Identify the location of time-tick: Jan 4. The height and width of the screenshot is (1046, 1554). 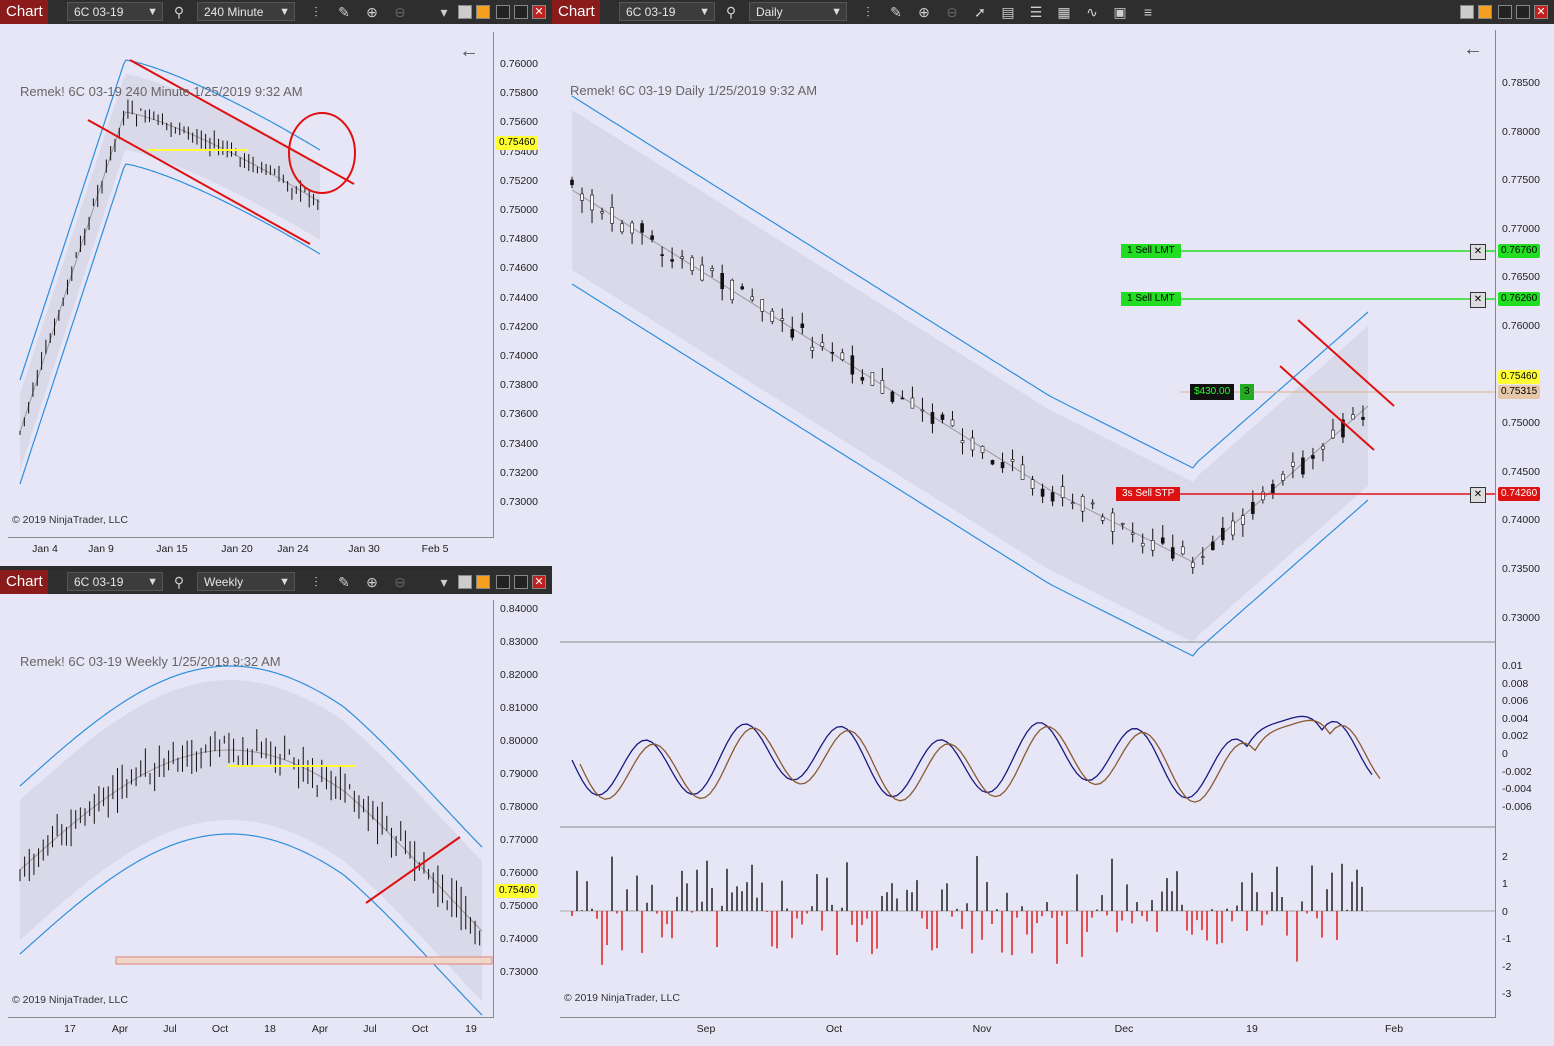
(45, 549).